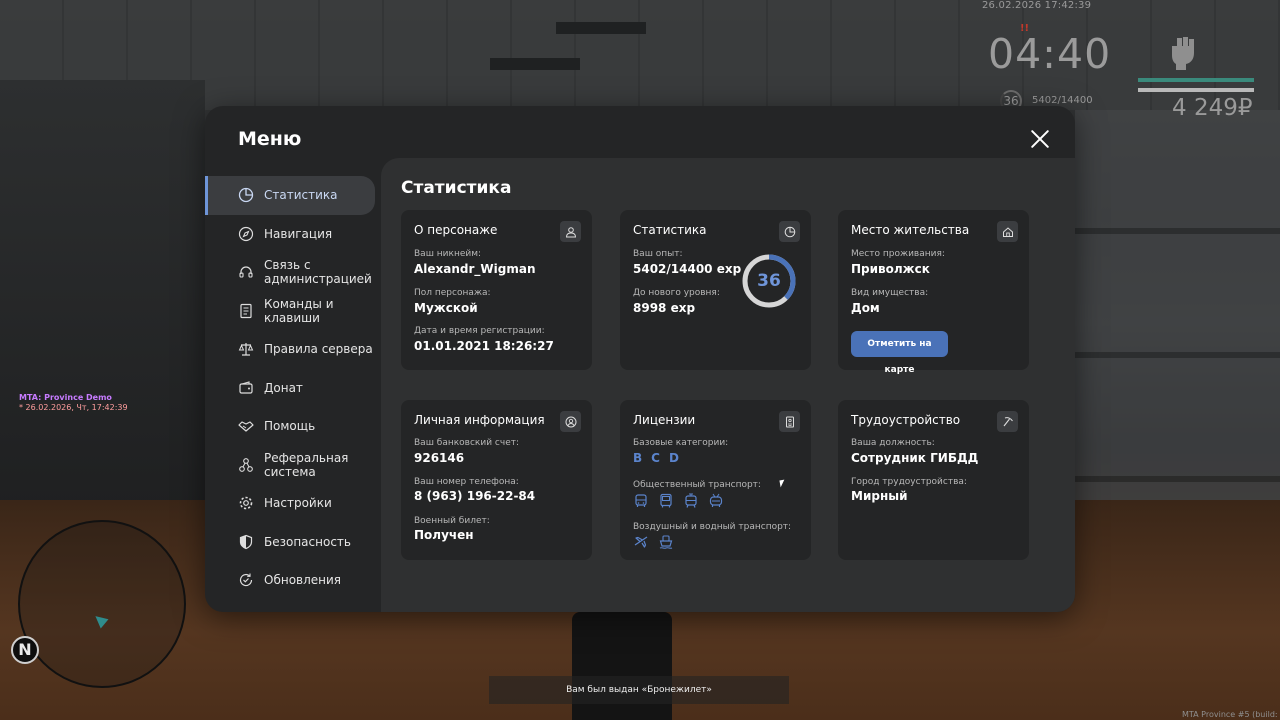  What do you see at coordinates (890, 293) in the screenshot?
I see `property-label: Вид имущества:` at bounding box center [890, 293].